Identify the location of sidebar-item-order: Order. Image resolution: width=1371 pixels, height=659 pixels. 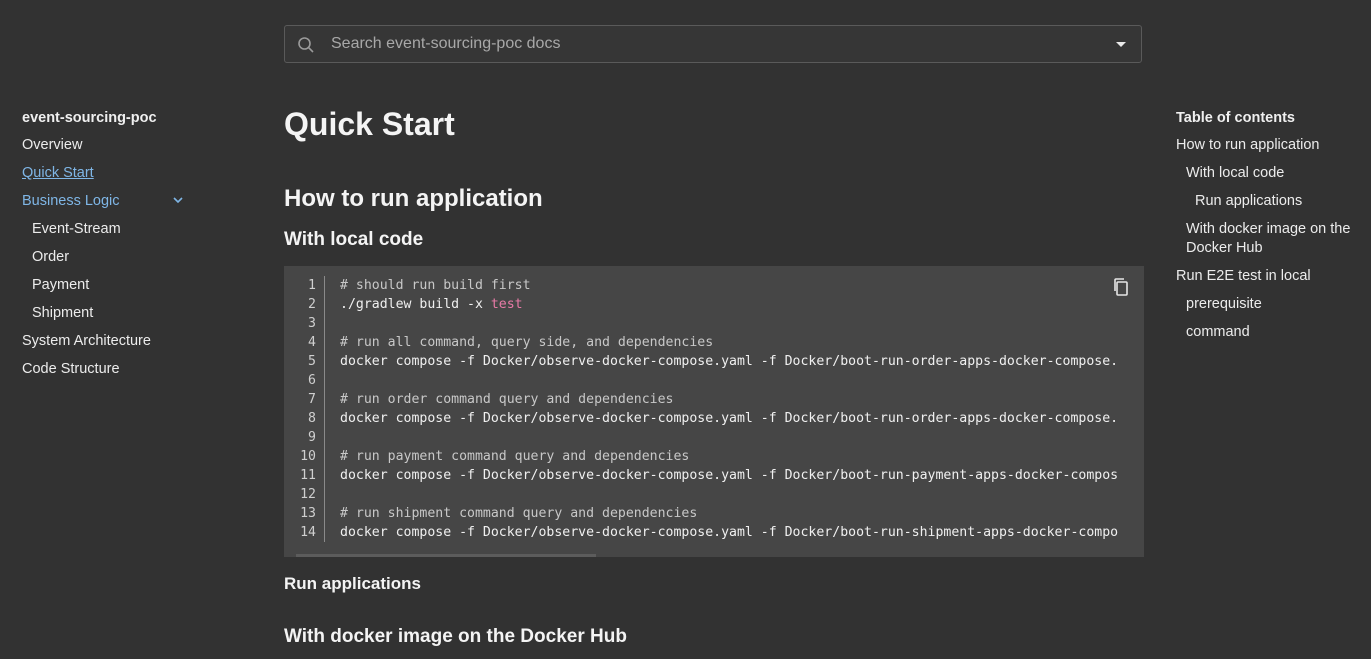
(122, 262).